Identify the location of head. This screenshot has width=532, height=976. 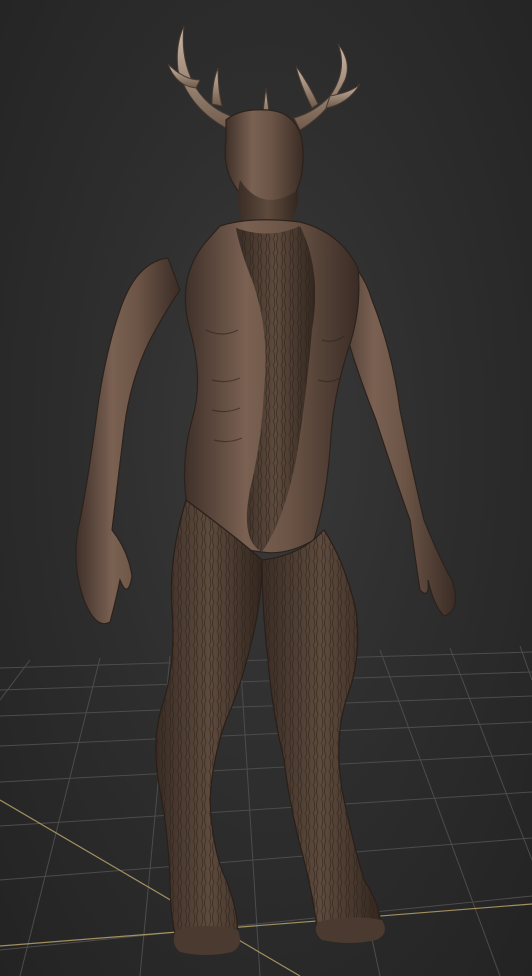
(264, 158).